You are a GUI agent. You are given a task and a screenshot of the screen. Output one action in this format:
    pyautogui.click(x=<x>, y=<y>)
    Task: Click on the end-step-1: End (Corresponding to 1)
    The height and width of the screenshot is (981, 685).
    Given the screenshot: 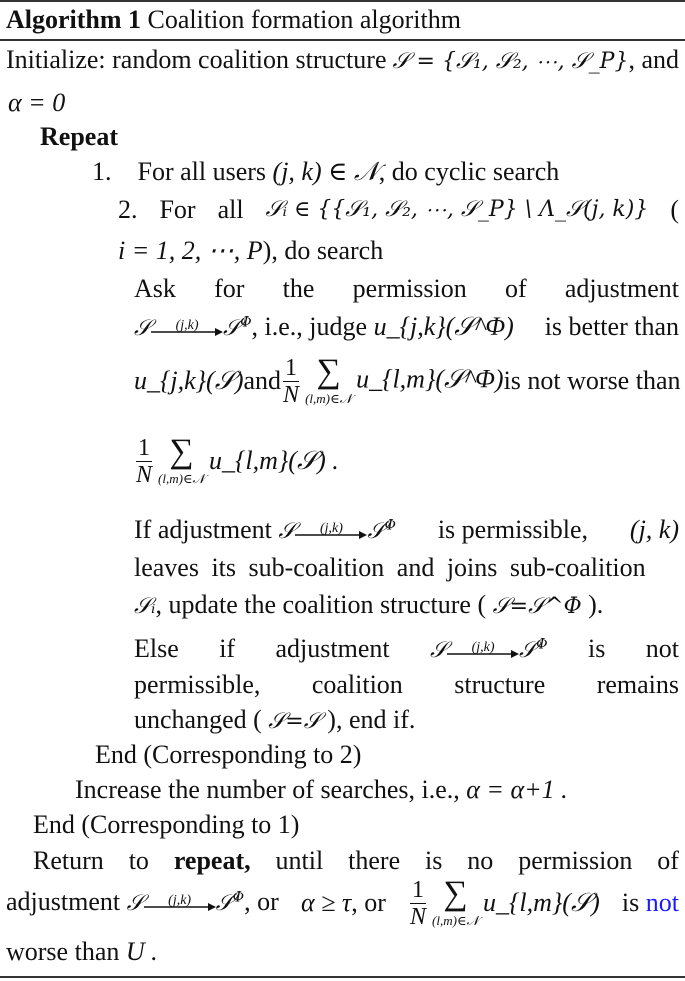 What is the action you would take?
    pyautogui.click(x=166, y=824)
    